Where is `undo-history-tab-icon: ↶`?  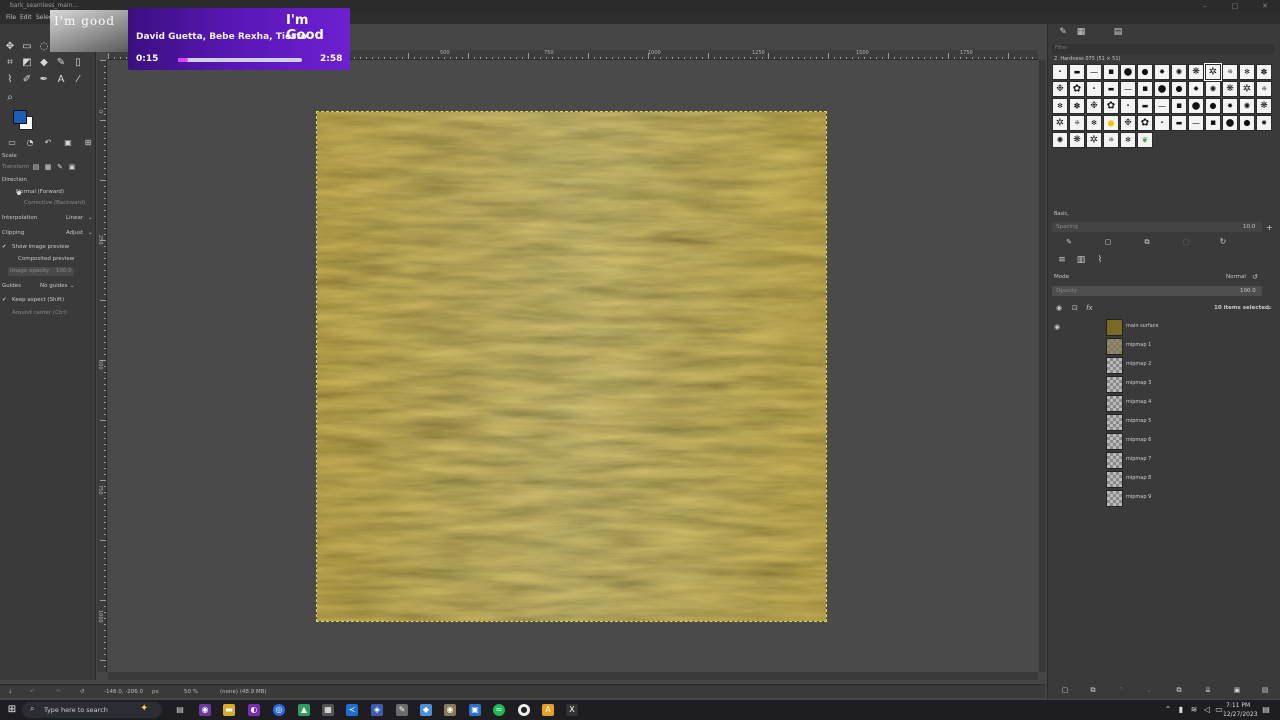
undo-history-tab-icon: ↶ is located at coordinates (48, 143).